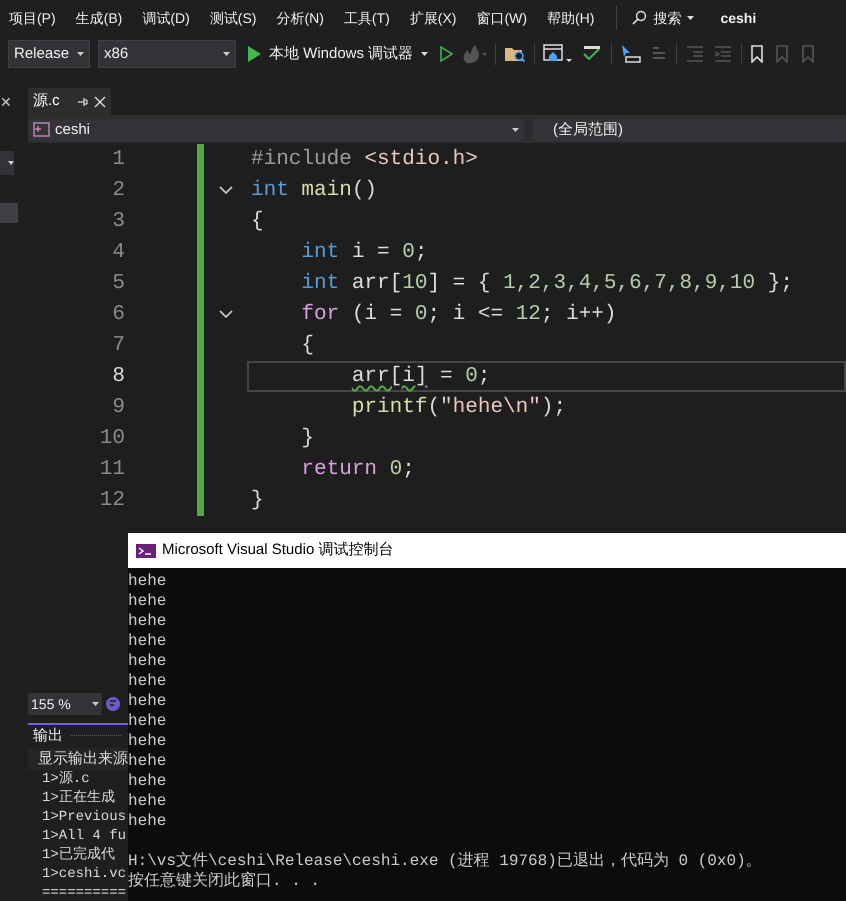 The height and width of the screenshot is (901, 846). Describe the element at coordinates (118, 284) in the screenshot. I see `line-number: 5` at that location.